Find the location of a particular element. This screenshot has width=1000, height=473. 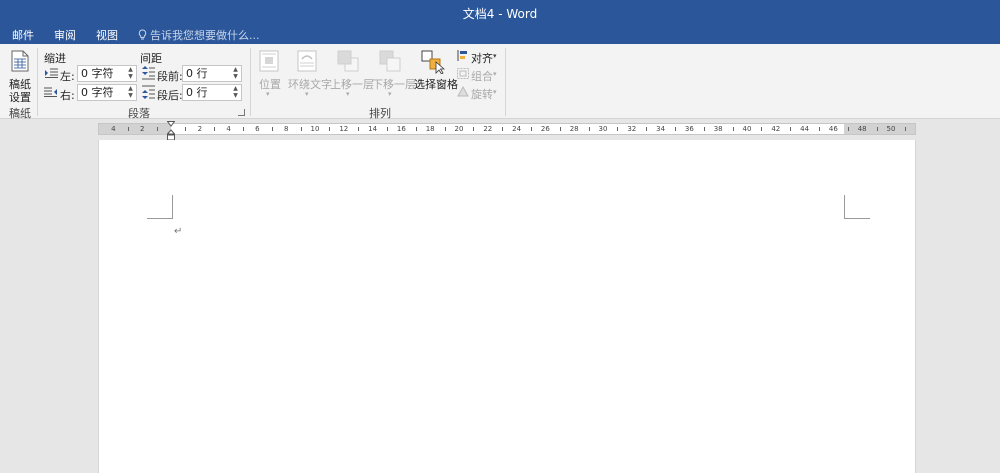

spacing-after-label: 段后: is located at coordinates (170, 95).